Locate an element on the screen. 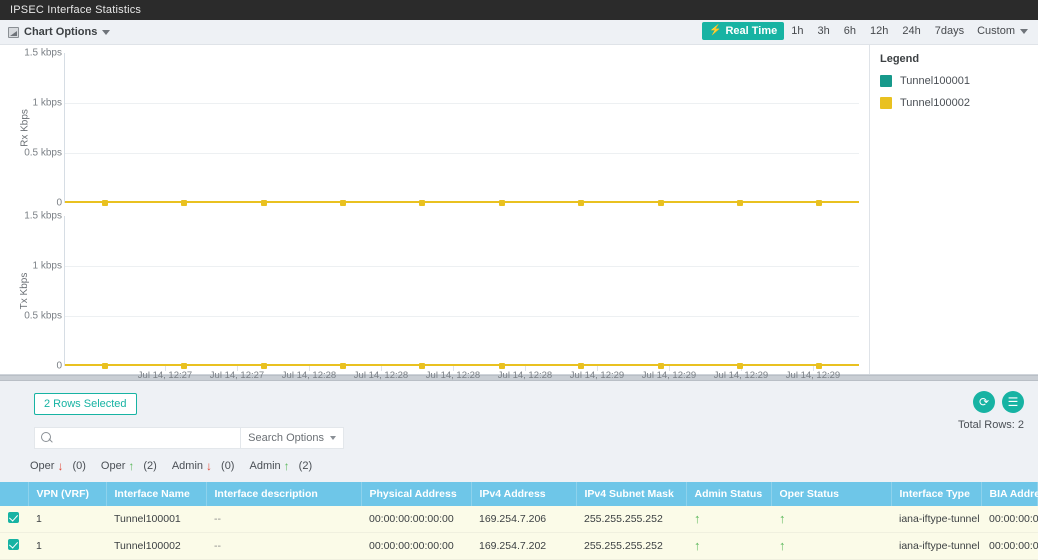 This screenshot has height=560, width=1038. range-button-label: Real Time is located at coordinates (751, 31).